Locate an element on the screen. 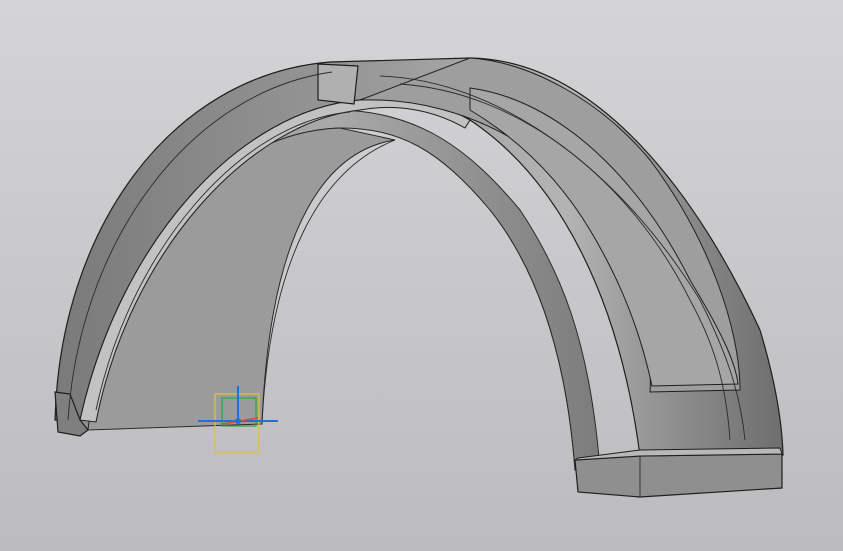 This screenshot has width=843, height=551. fender-top-notch is located at coordinates (338, 84).